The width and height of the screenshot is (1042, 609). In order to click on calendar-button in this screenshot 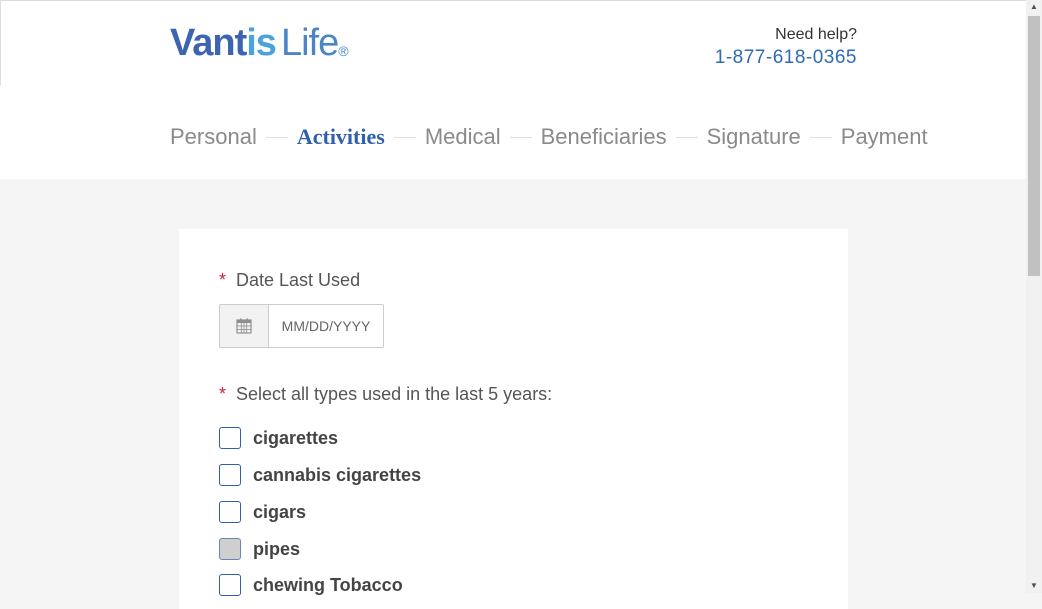, I will do `click(243, 326)`.